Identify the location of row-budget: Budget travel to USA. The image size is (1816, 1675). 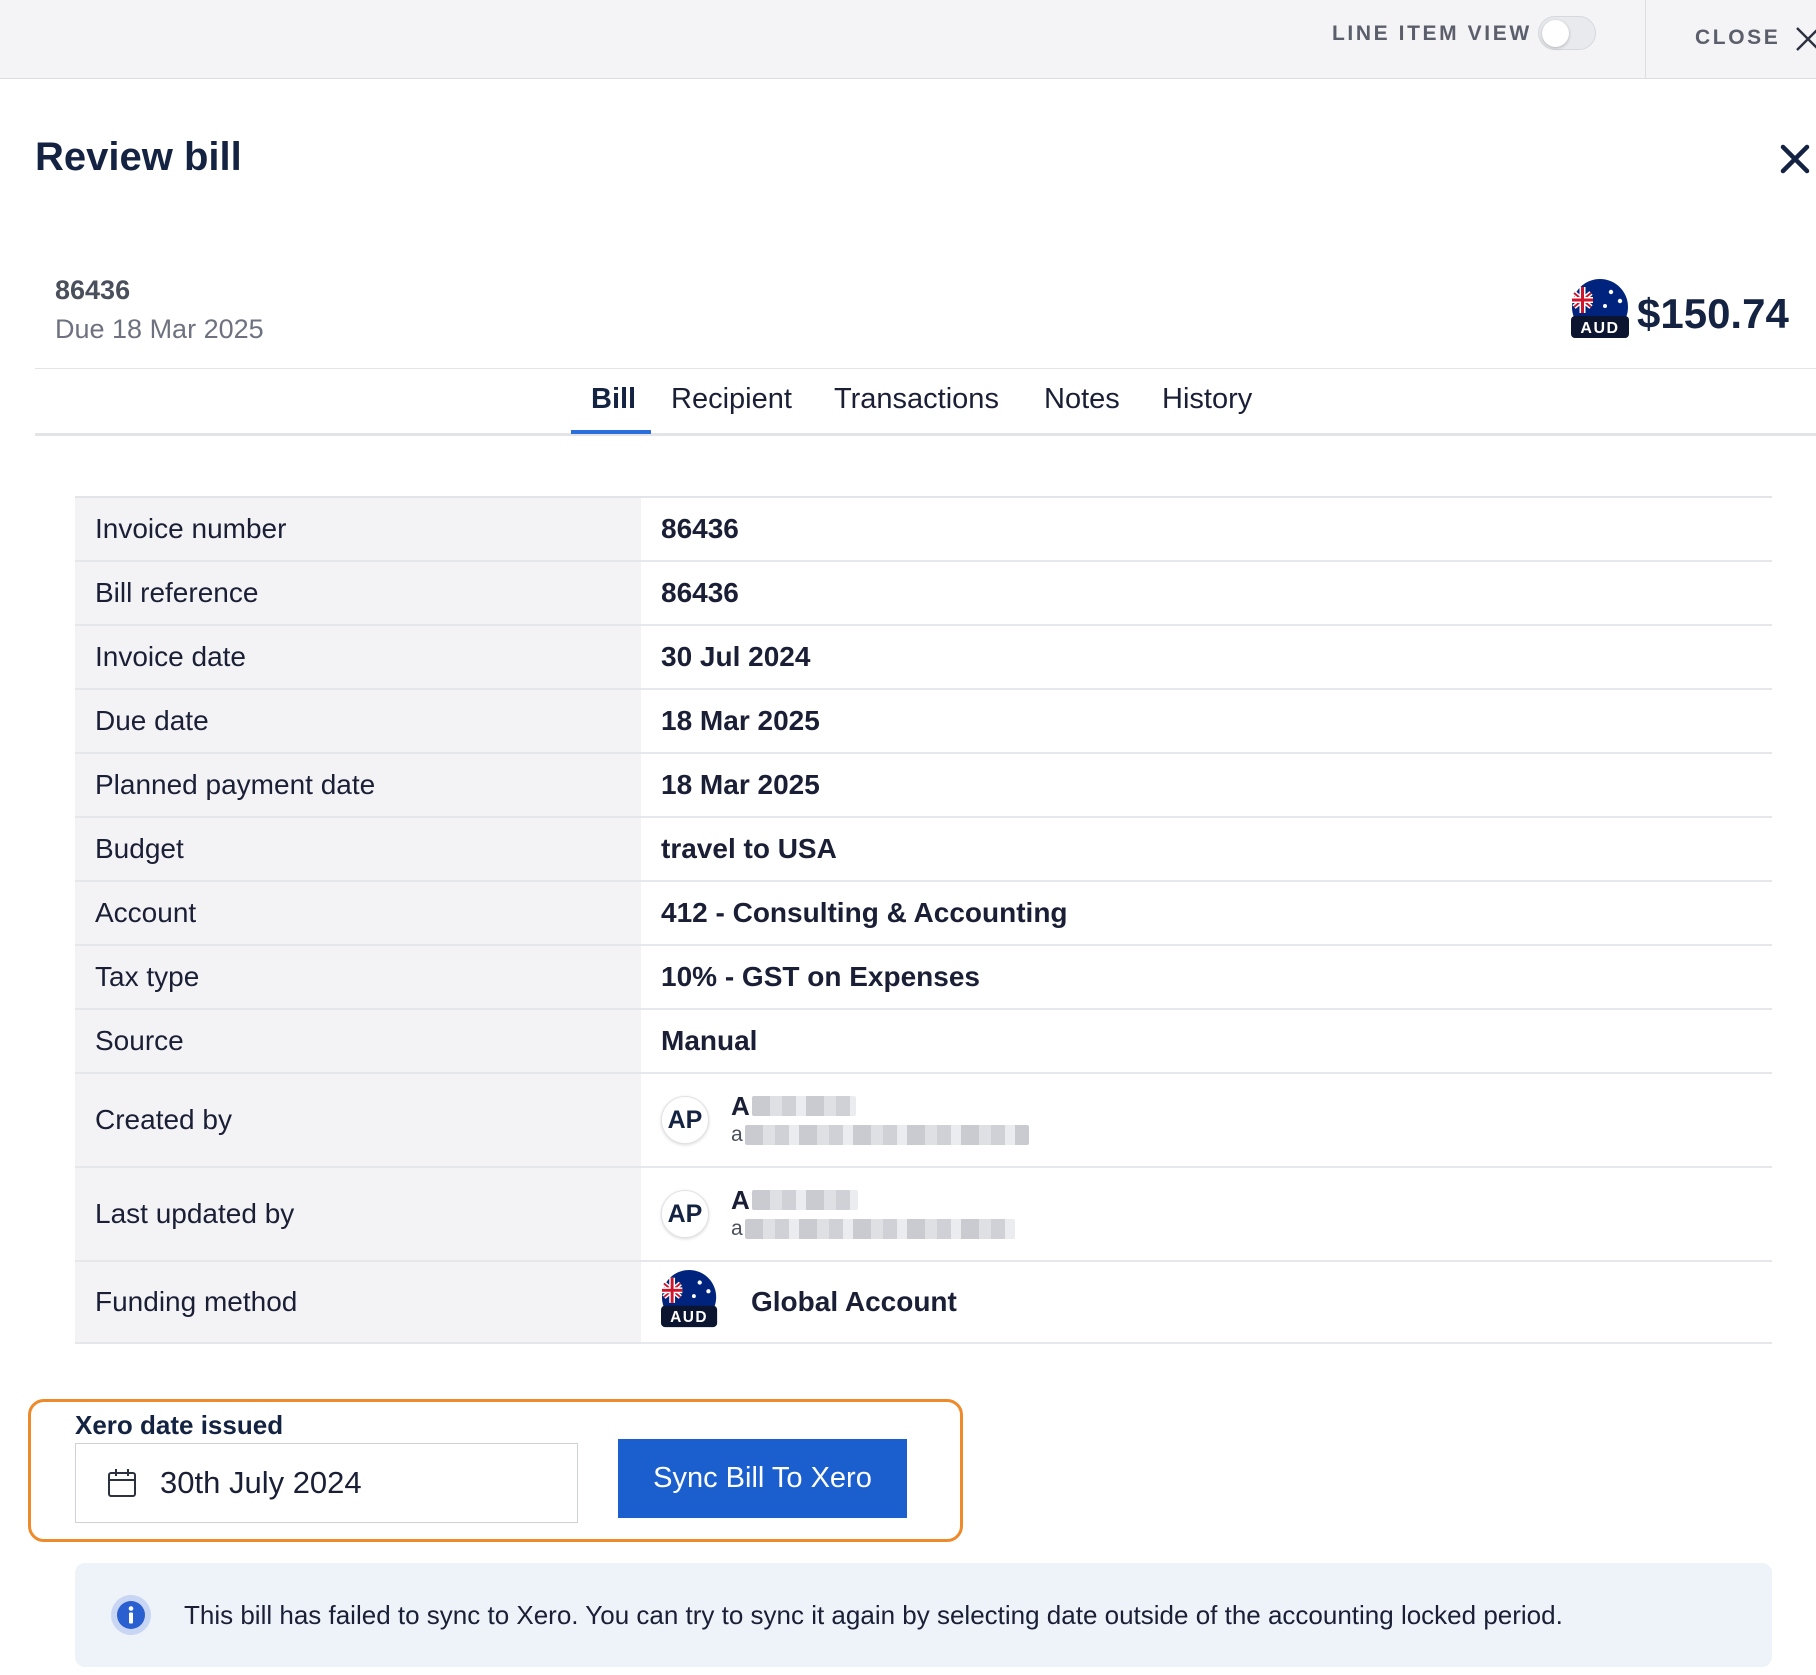
(923, 850).